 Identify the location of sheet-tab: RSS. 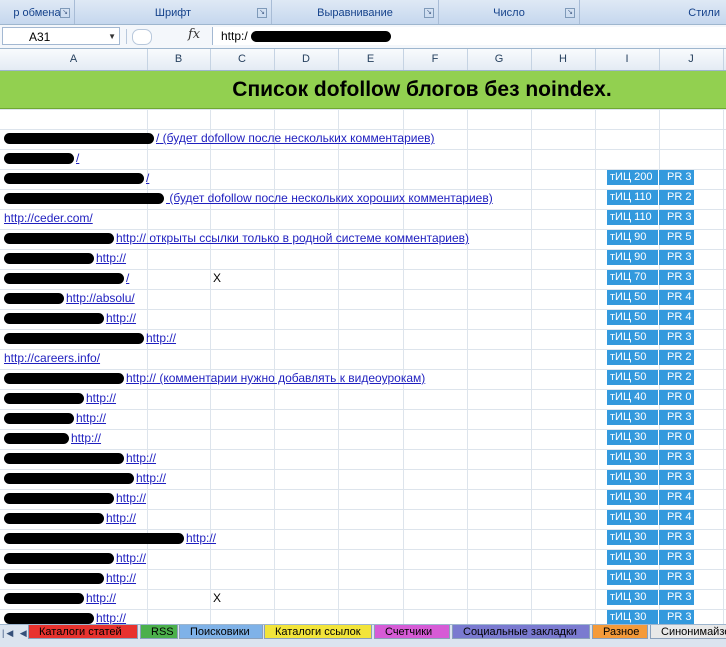
(159, 632).